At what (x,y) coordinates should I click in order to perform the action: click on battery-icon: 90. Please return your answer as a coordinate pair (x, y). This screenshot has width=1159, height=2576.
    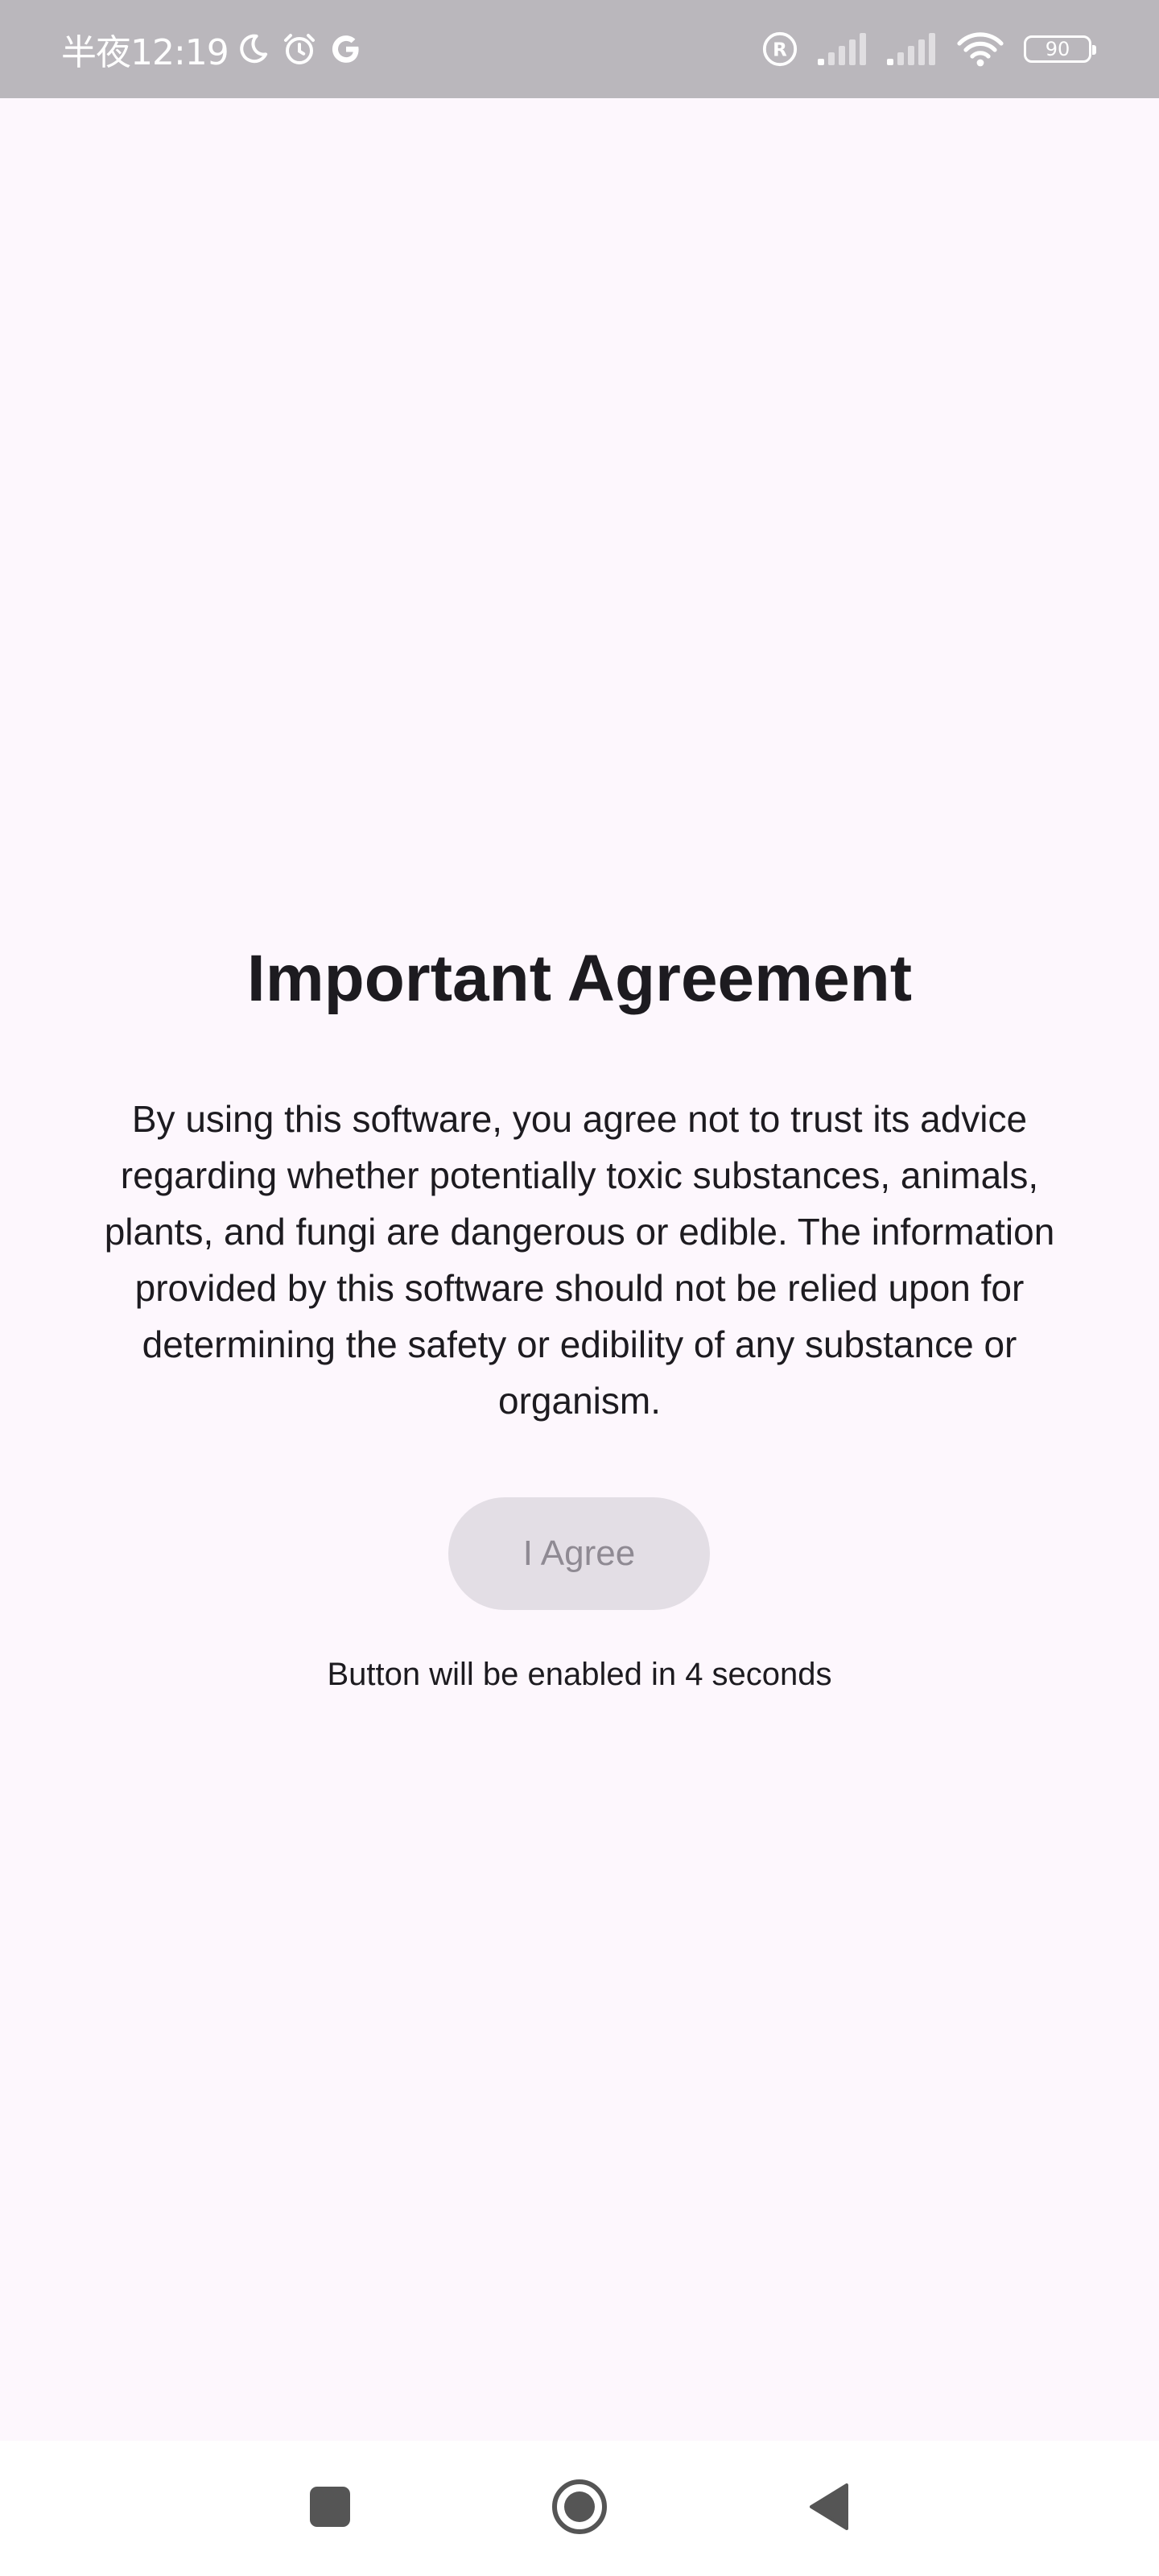
    Looking at the image, I should click on (1060, 49).